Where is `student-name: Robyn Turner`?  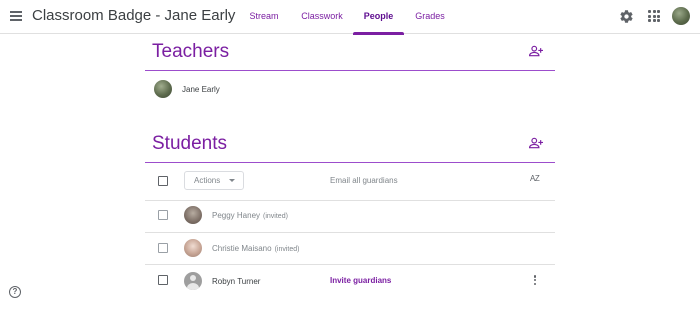 student-name: Robyn Turner is located at coordinates (236, 281).